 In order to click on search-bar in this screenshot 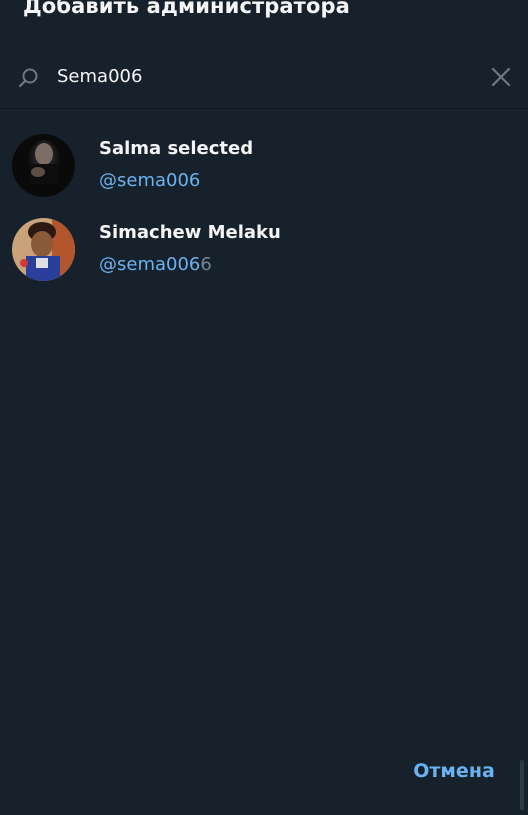, I will do `click(264, 76)`.